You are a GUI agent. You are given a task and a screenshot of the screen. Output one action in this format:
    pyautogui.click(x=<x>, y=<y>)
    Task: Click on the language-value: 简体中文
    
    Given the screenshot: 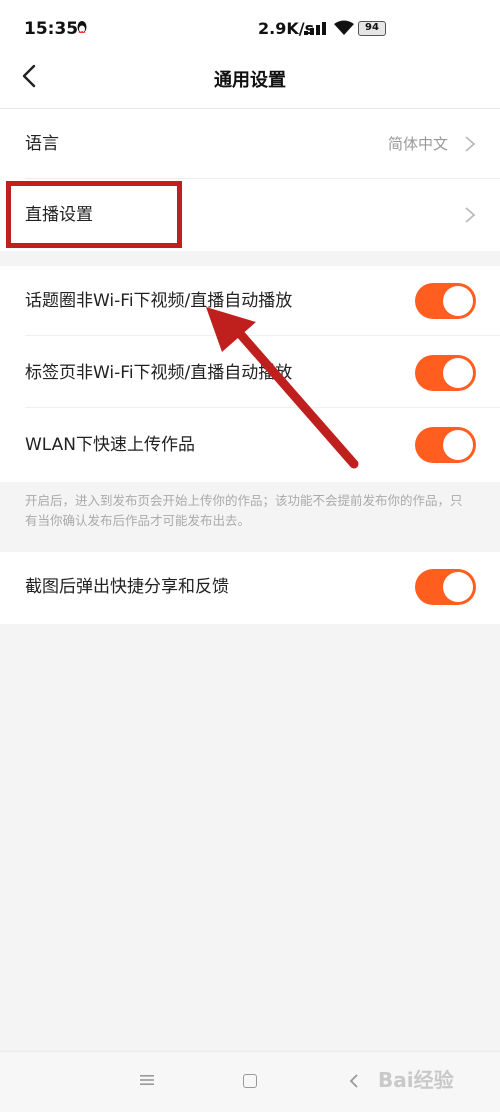 What is the action you would take?
    pyautogui.click(x=417, y=144)
    